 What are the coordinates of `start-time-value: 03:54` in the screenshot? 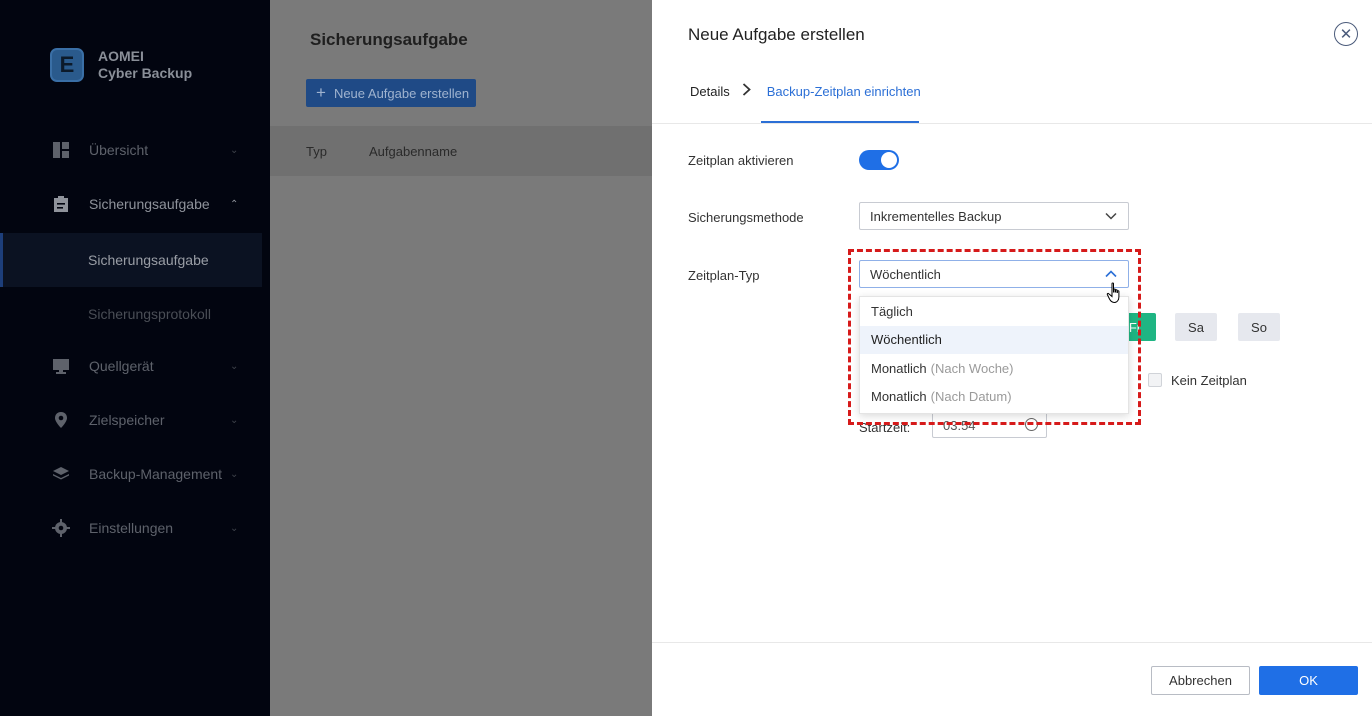 It's located at (959, 425).